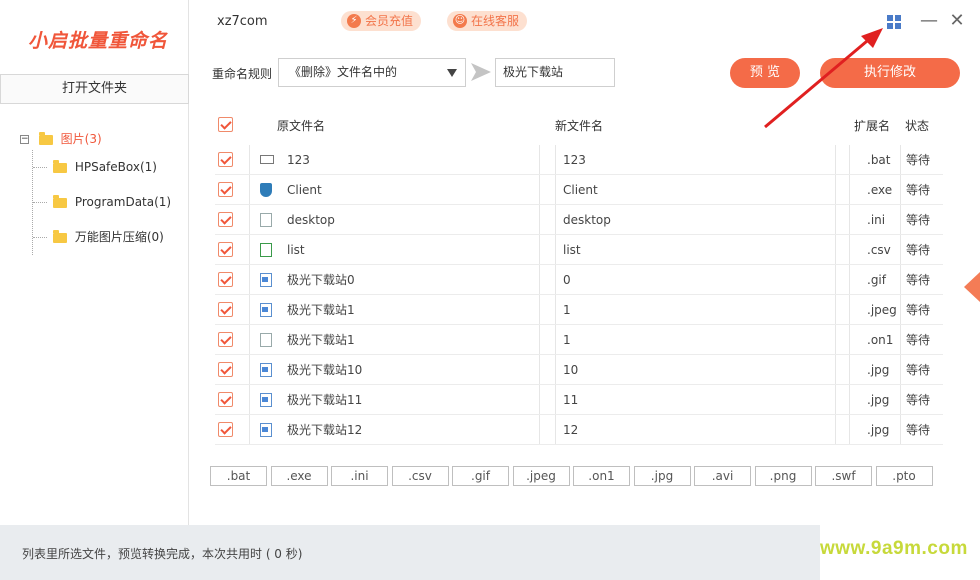 The image size is (980, 580). What do you see at coordinates (929, 20) in the screenshot?
I see `minimize-icon: —` at bounding box center [929, 20].